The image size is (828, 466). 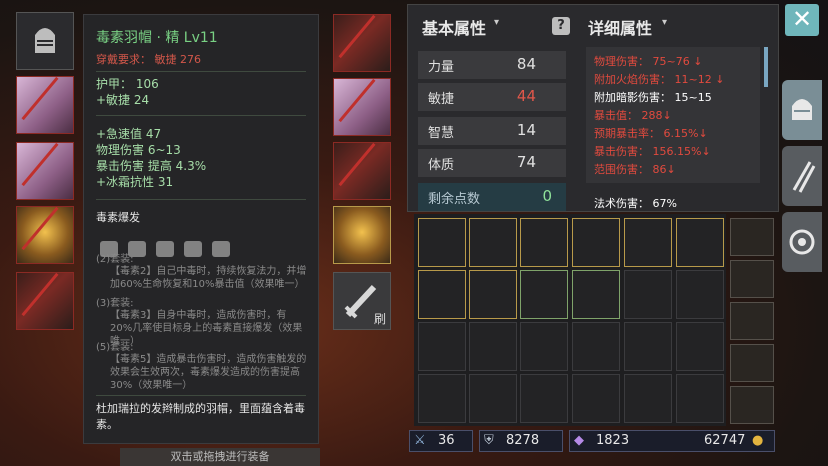 What do you see at coordinates (725, 440) in the screenshot?
I see `gold-value: 62747` at bounding box center [725, 440].